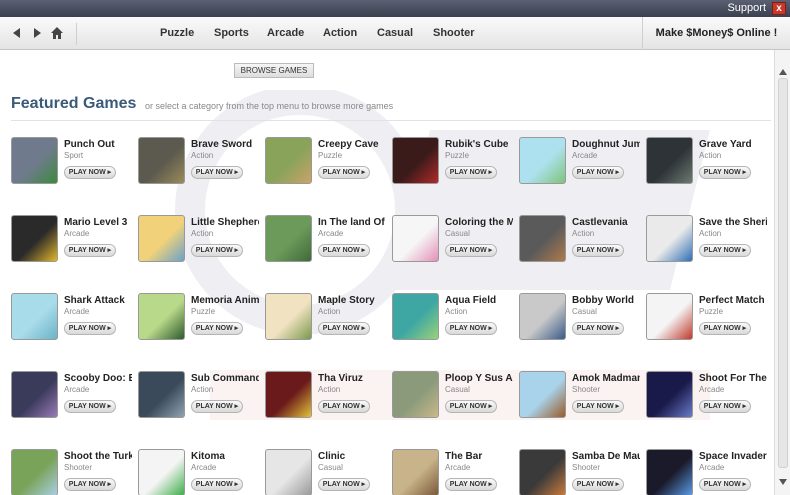  I want to click on game-card: Maple Story Action PLAY NOW ▸, so click(328, 322).